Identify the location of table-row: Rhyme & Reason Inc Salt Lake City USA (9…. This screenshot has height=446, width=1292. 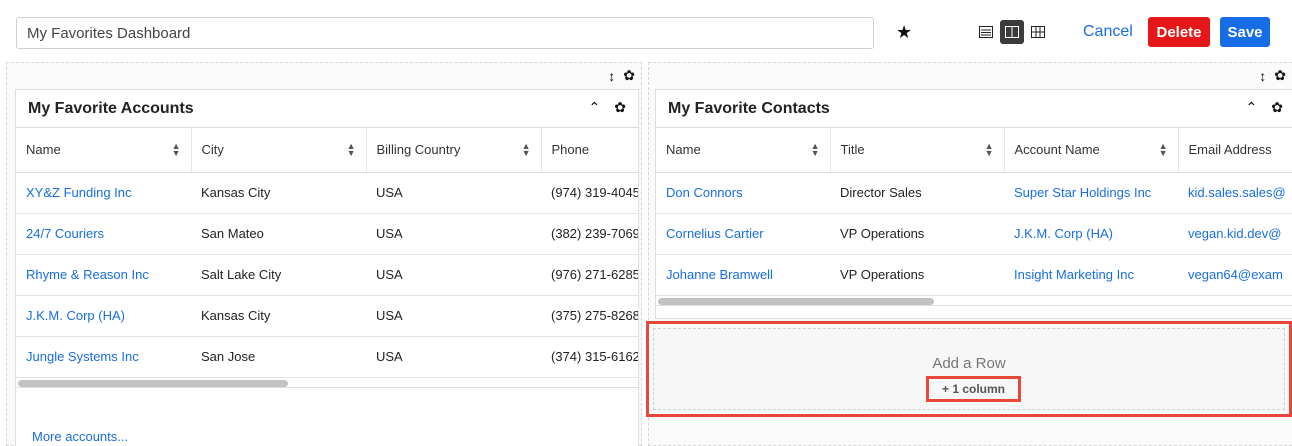
(327, 275).